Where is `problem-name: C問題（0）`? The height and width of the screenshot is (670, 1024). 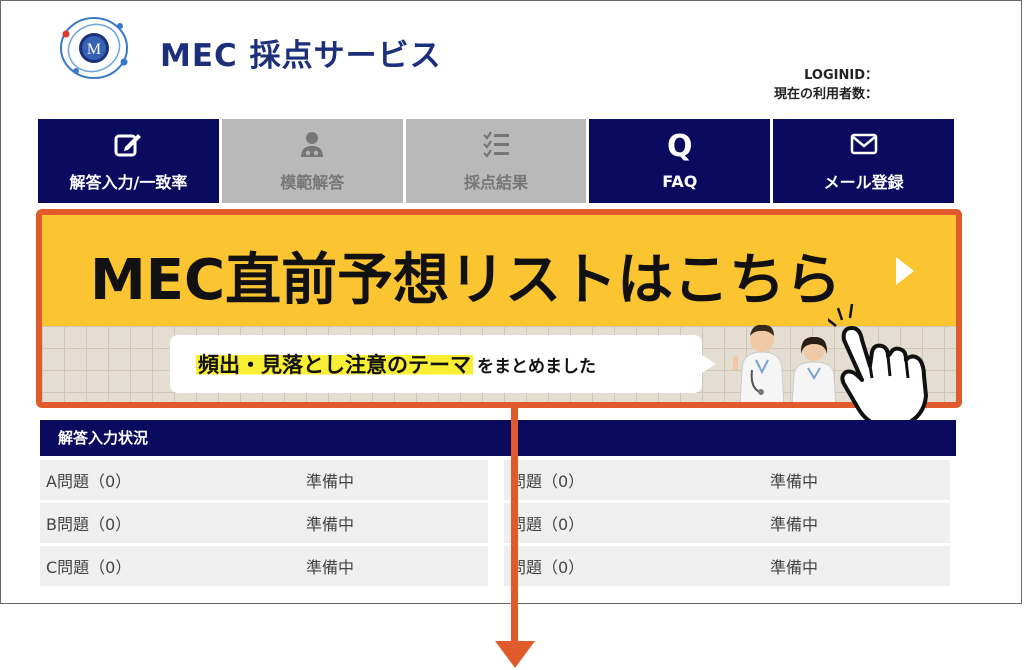
problem-name: C問題（0） is located at coordinates (89, 567).